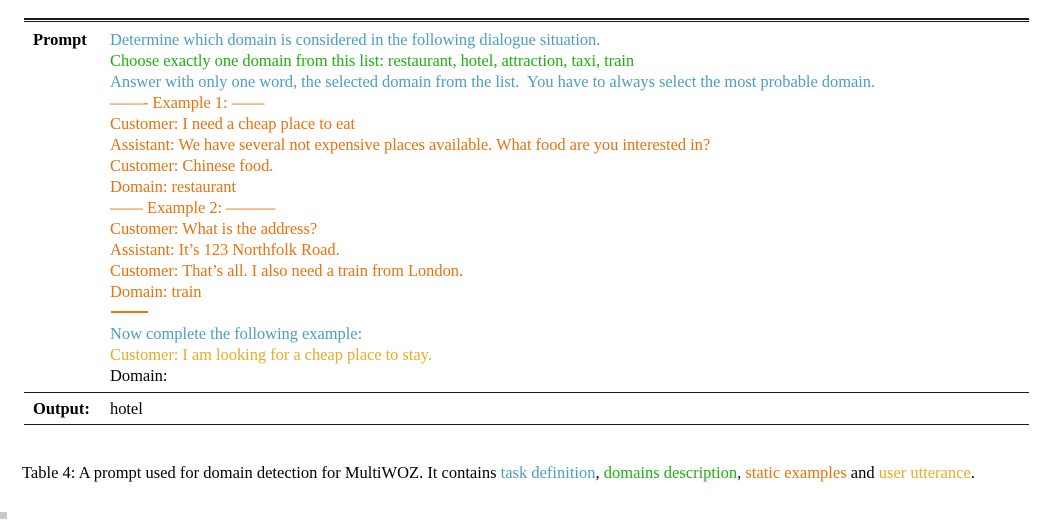  What do you see at coordinates (548, 472) in the screenshot?
I see `caption-task-definition: task definition` at bounding box center [548, 472].